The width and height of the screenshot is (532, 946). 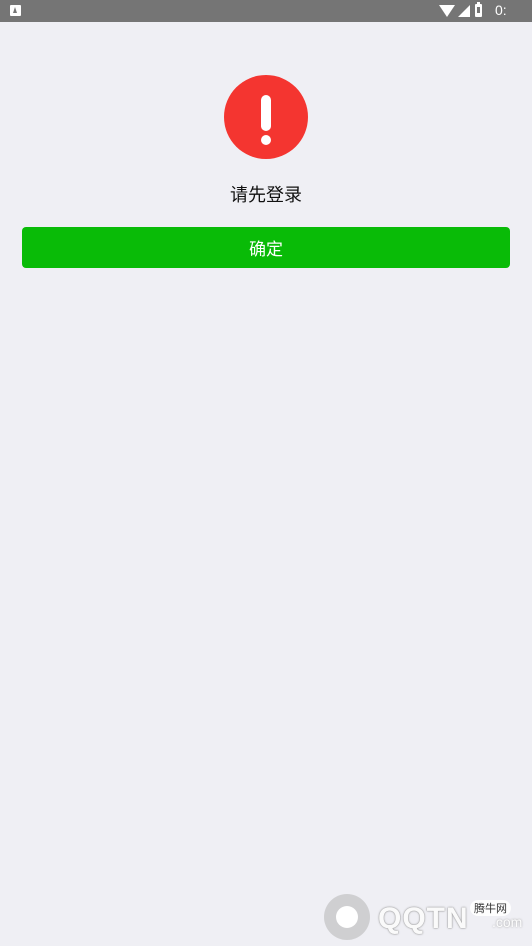 What do you see at coordinates (501, 10) in the screenshot?
I see `status-time: 0:` at bounding box center [501, 10].